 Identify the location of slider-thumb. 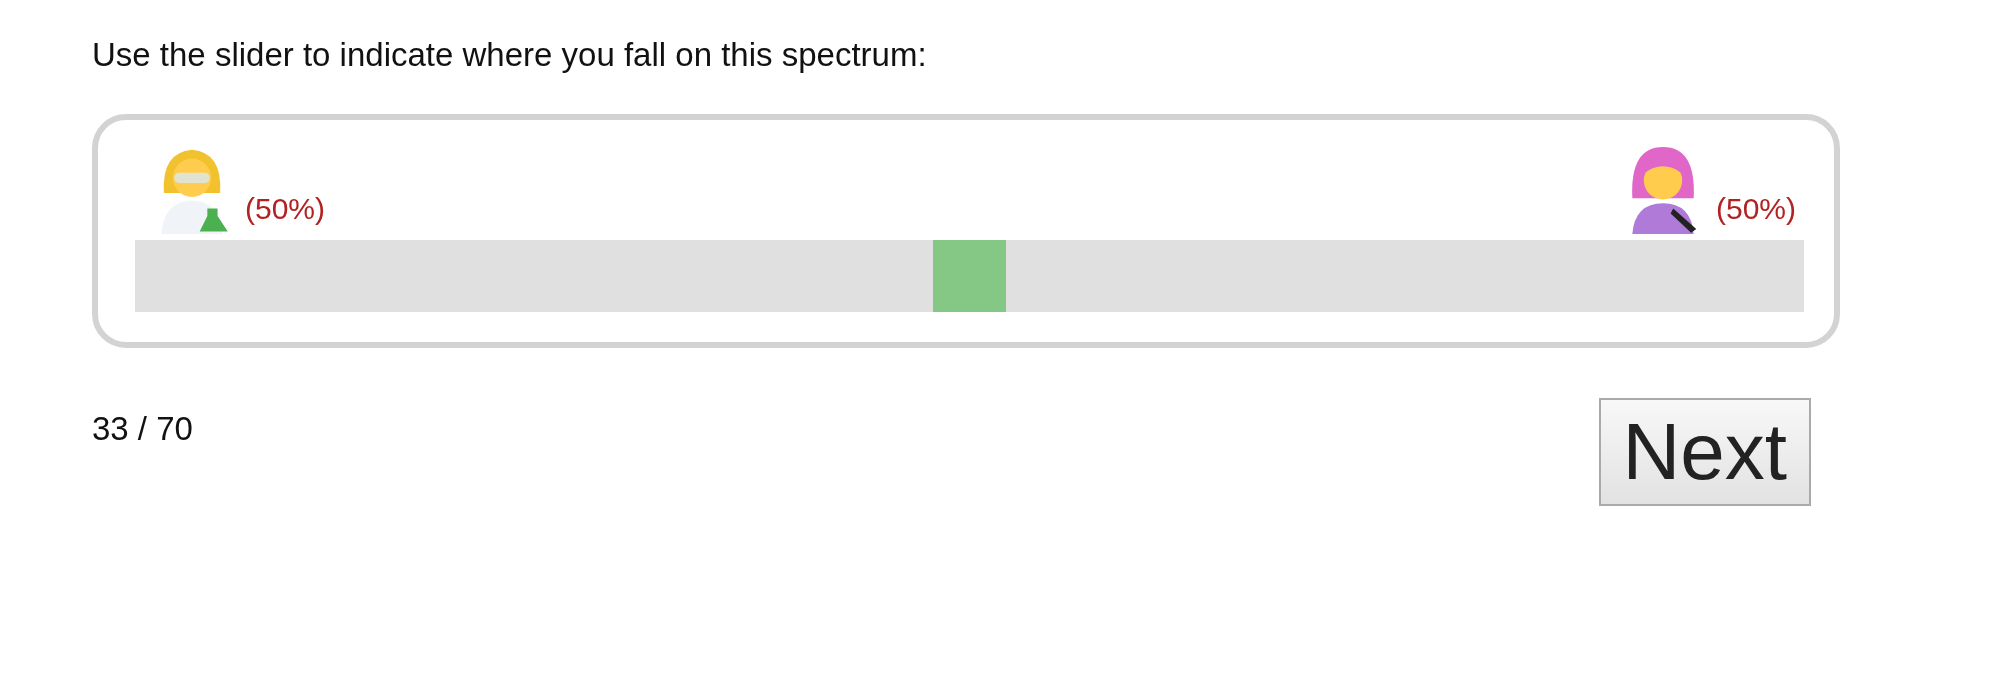
(969, 276).